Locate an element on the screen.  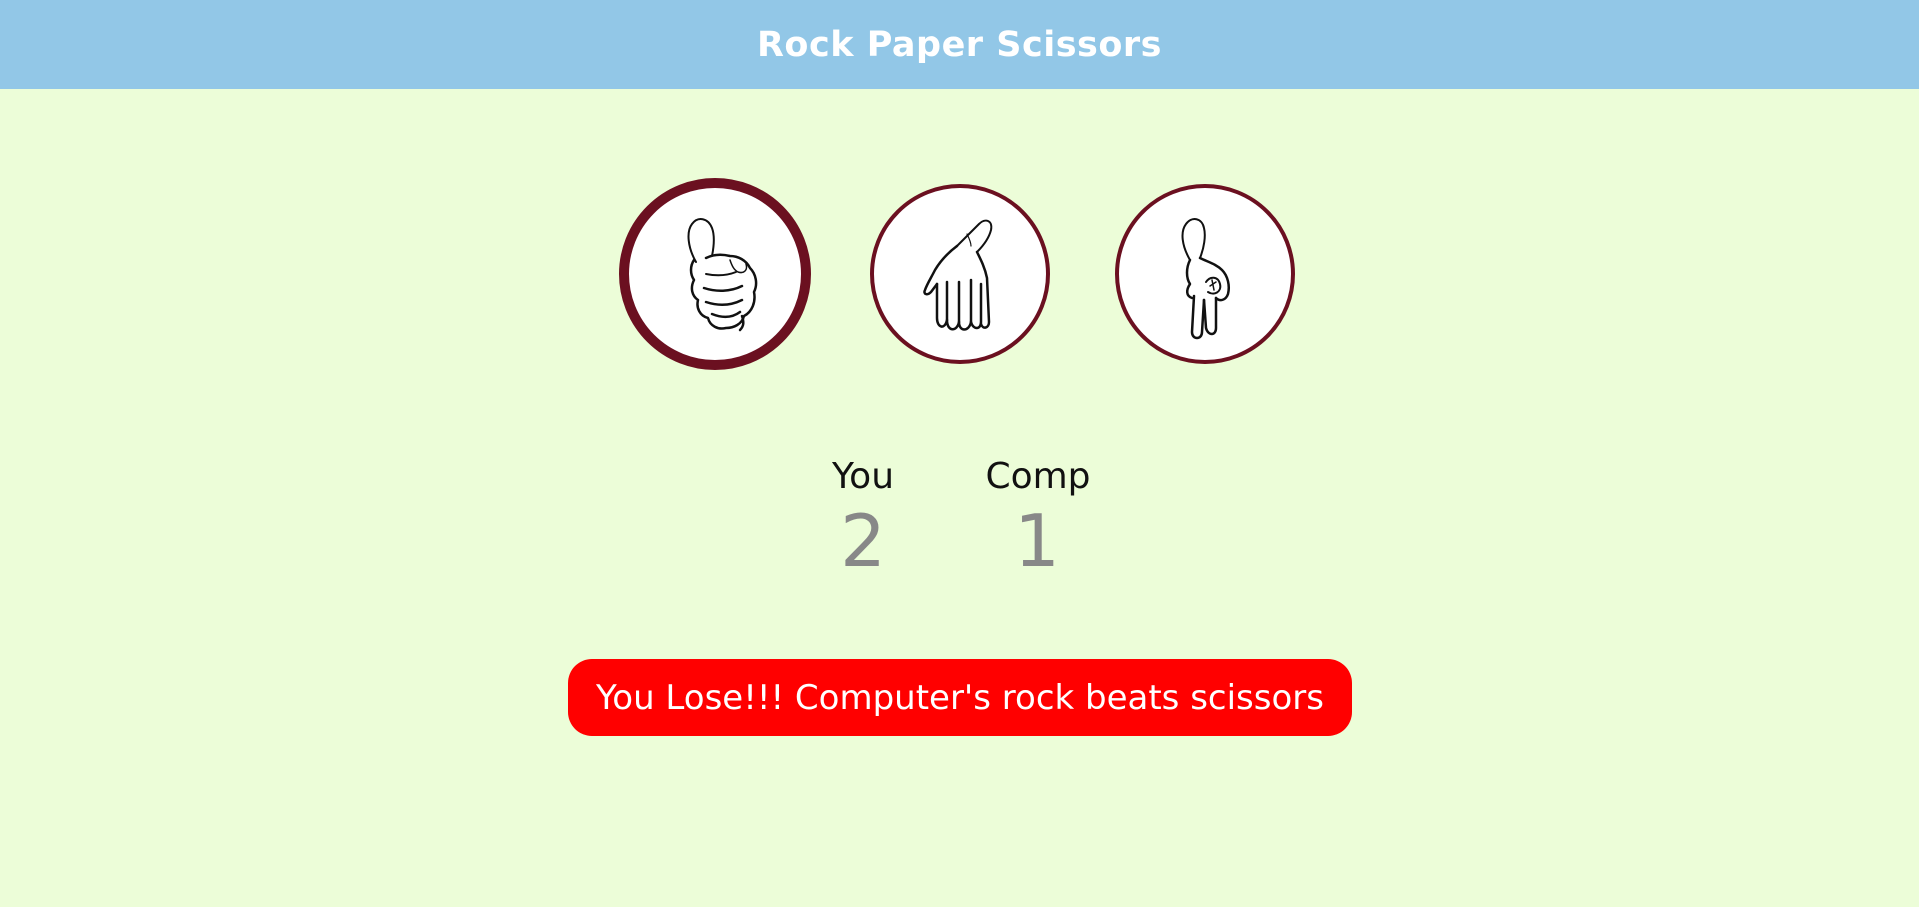
rock-hand-icon is located at coordinates (722, 275).